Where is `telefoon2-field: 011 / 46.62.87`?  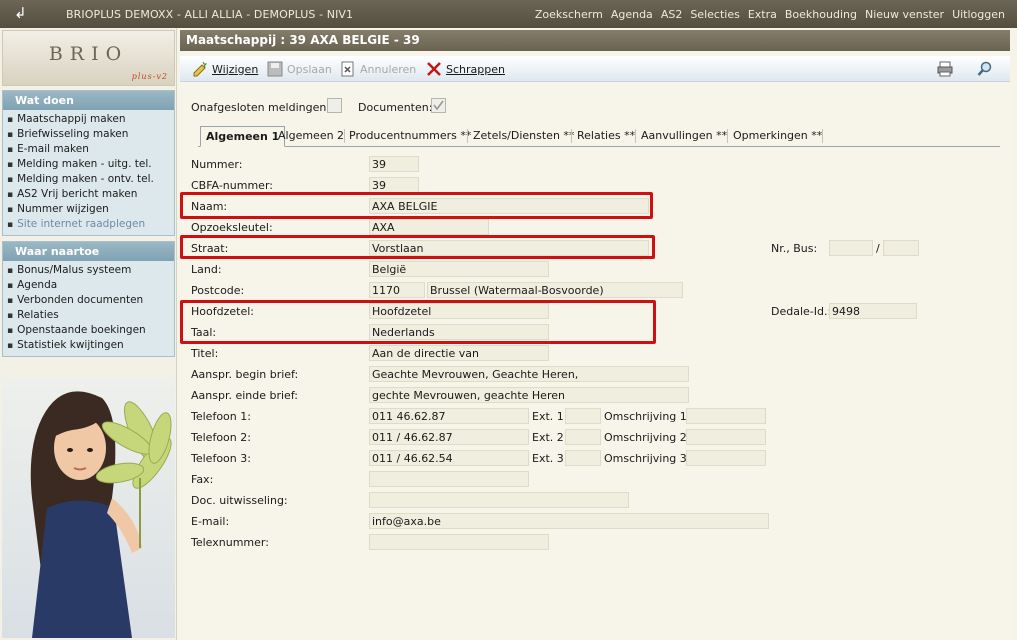 telefoon2-field: 011 / 46.62.87 is located at coordinates (449, 437).